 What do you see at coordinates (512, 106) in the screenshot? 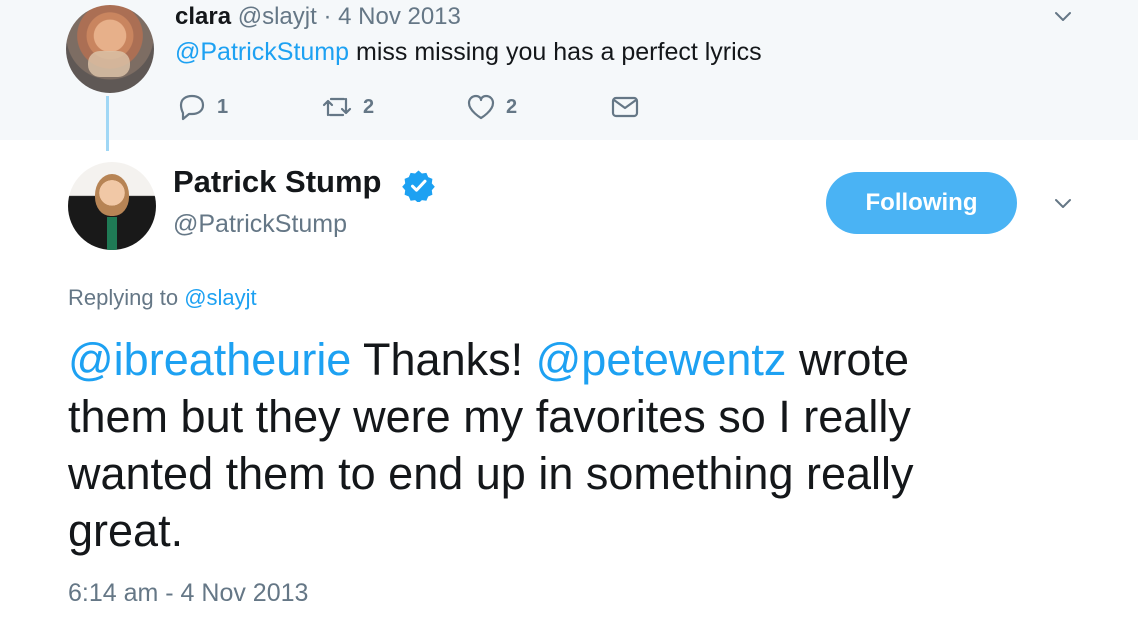
I see `like-count: 2` at bounding box center [512, 106].